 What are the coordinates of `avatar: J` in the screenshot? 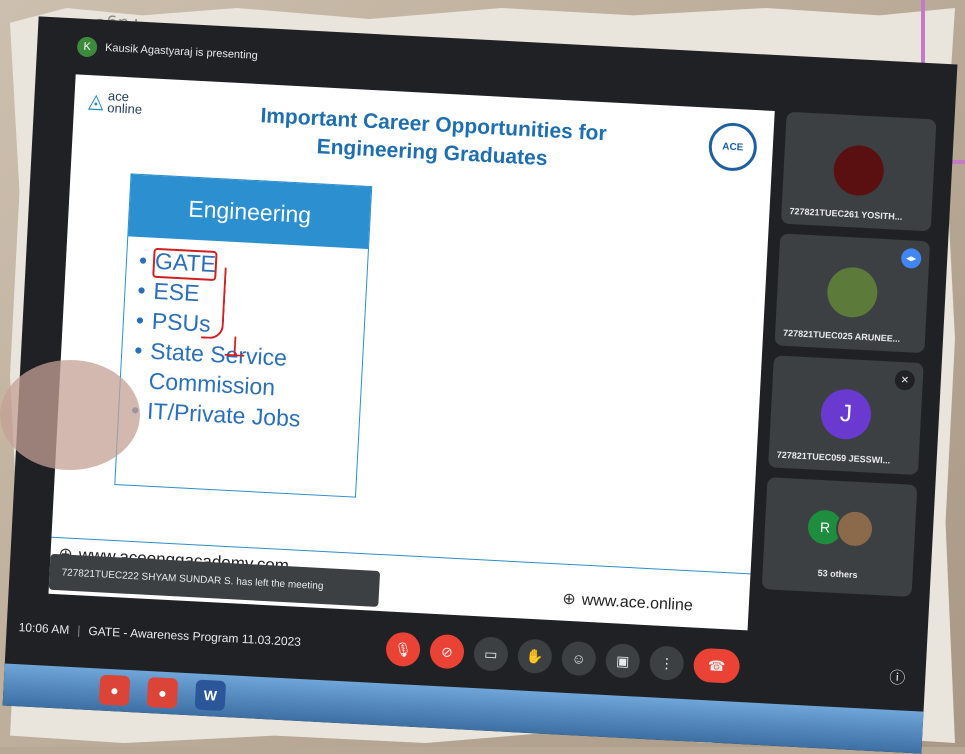 It's located at (846, 414).